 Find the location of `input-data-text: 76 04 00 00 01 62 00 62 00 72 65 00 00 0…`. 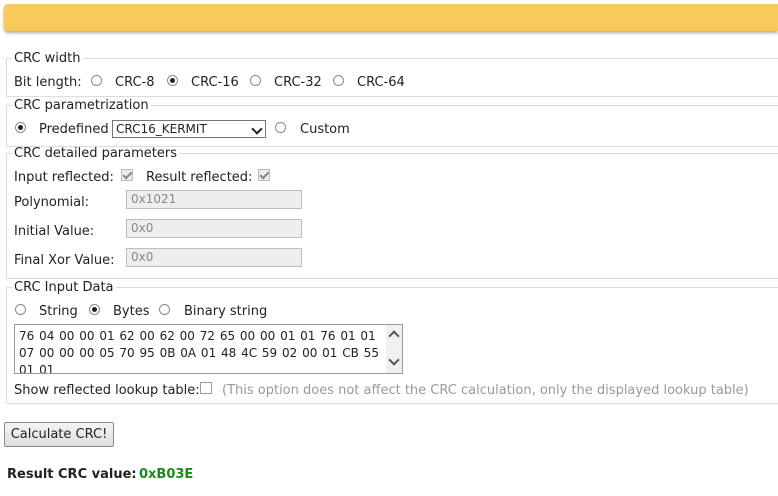

input-data-text: 76 04 00 00 01 62 00 62 00 72 65 00 00 0… is located at coordinates (199, 351).